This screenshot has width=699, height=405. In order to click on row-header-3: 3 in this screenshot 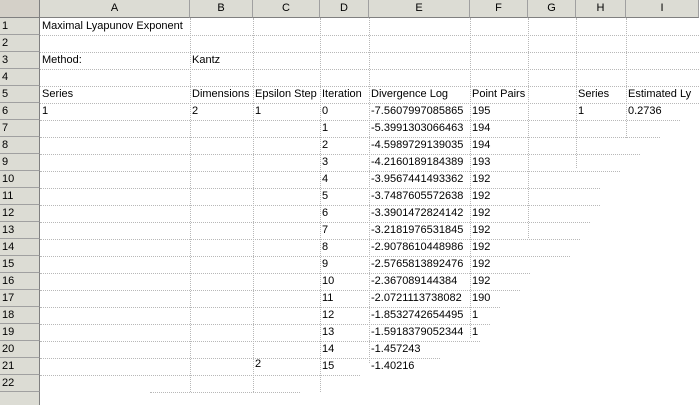, I will do `click(20, 60)`.